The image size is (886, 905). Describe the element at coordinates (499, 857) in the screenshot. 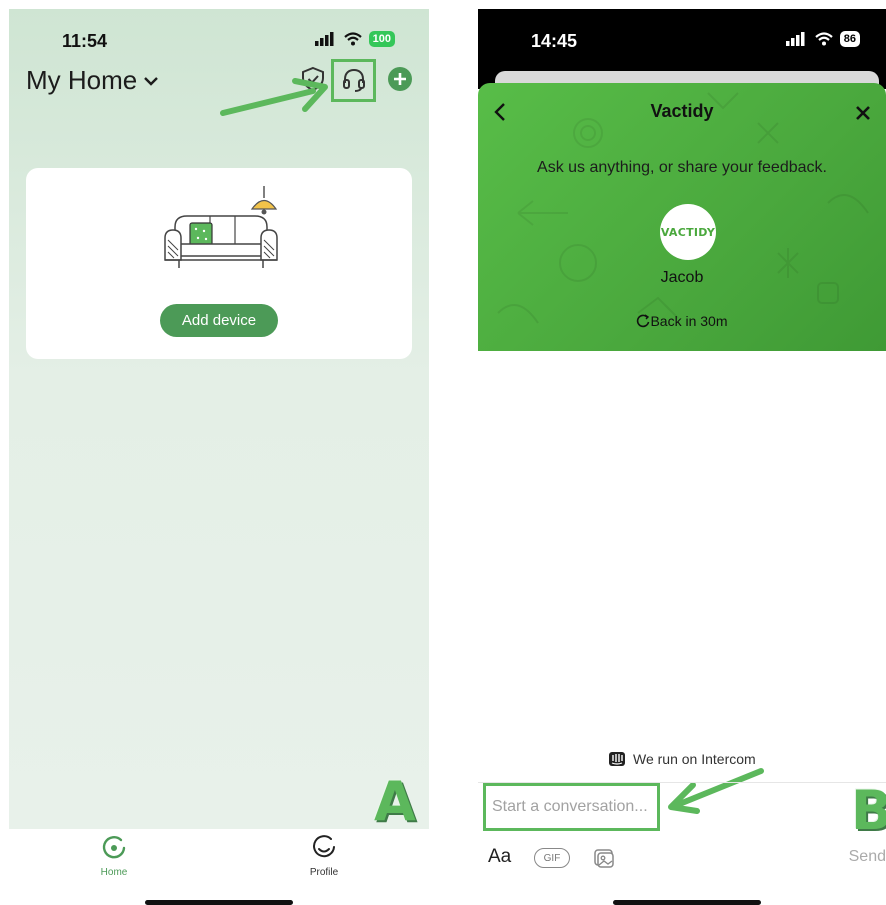

I see `text-format-button: Aa` at that location.